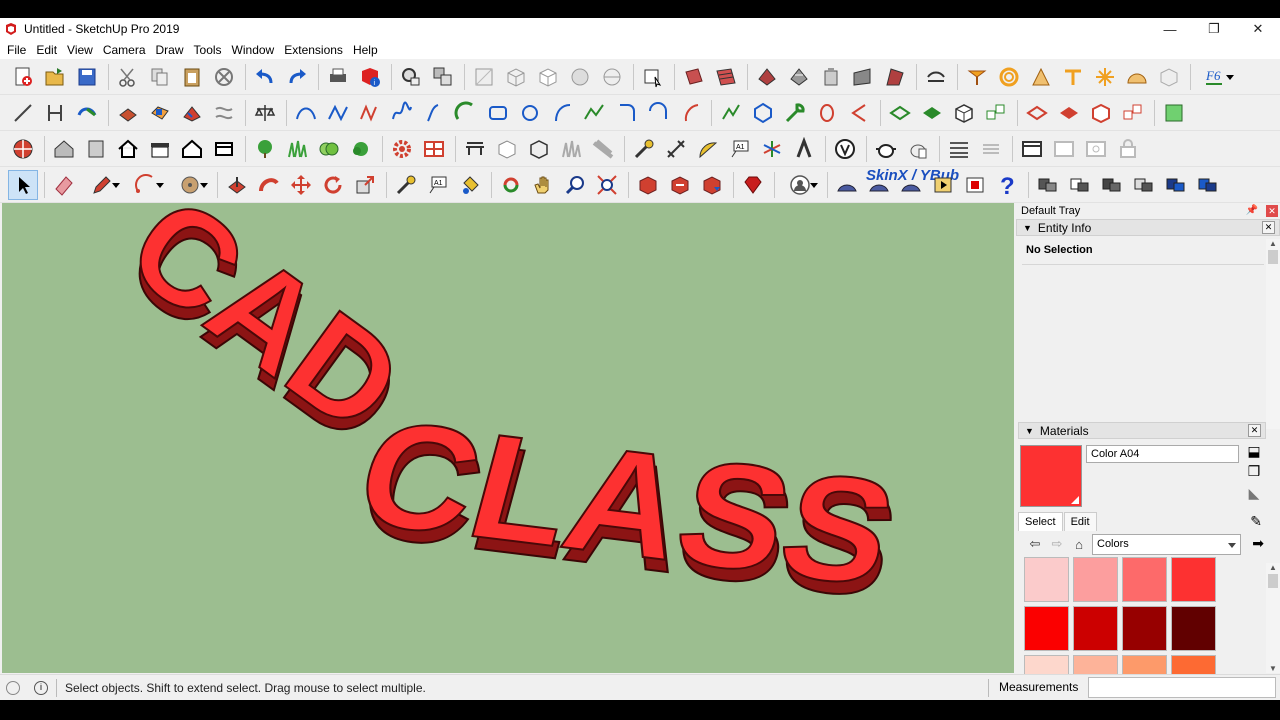  What do you see at coordinates (1254, 495) in the screenshot?
I see `default-material-icon: ◣` at bounding box center [1254, 495].